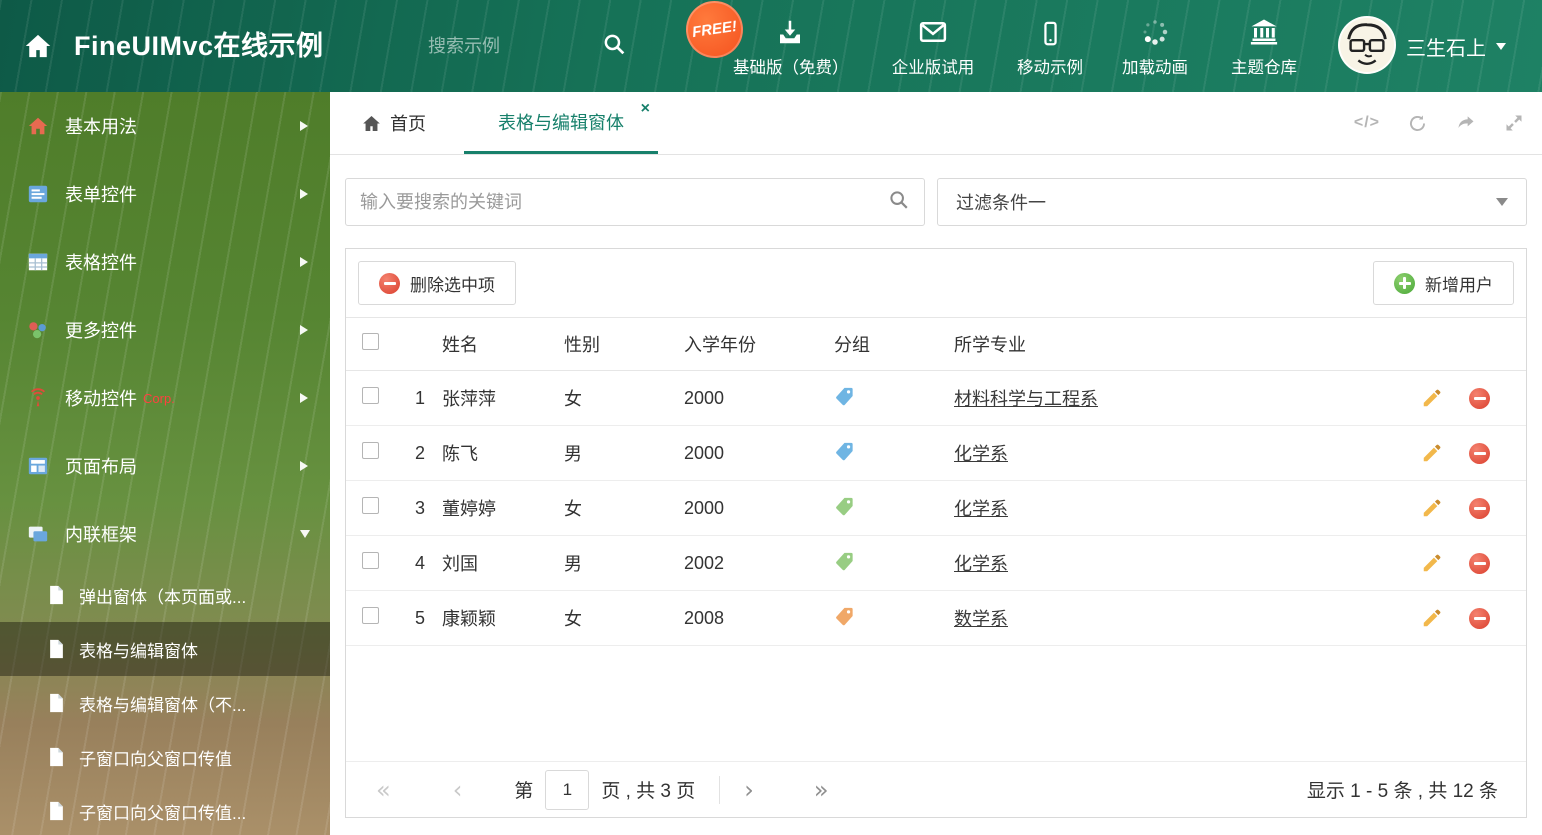 Image resolution: width=1542 pixels, height=835 pixels. Describe the element at coordinates (165, 534) in the screenshot. I see `sidebar-item-inline-frame: 内联框架` at that location.